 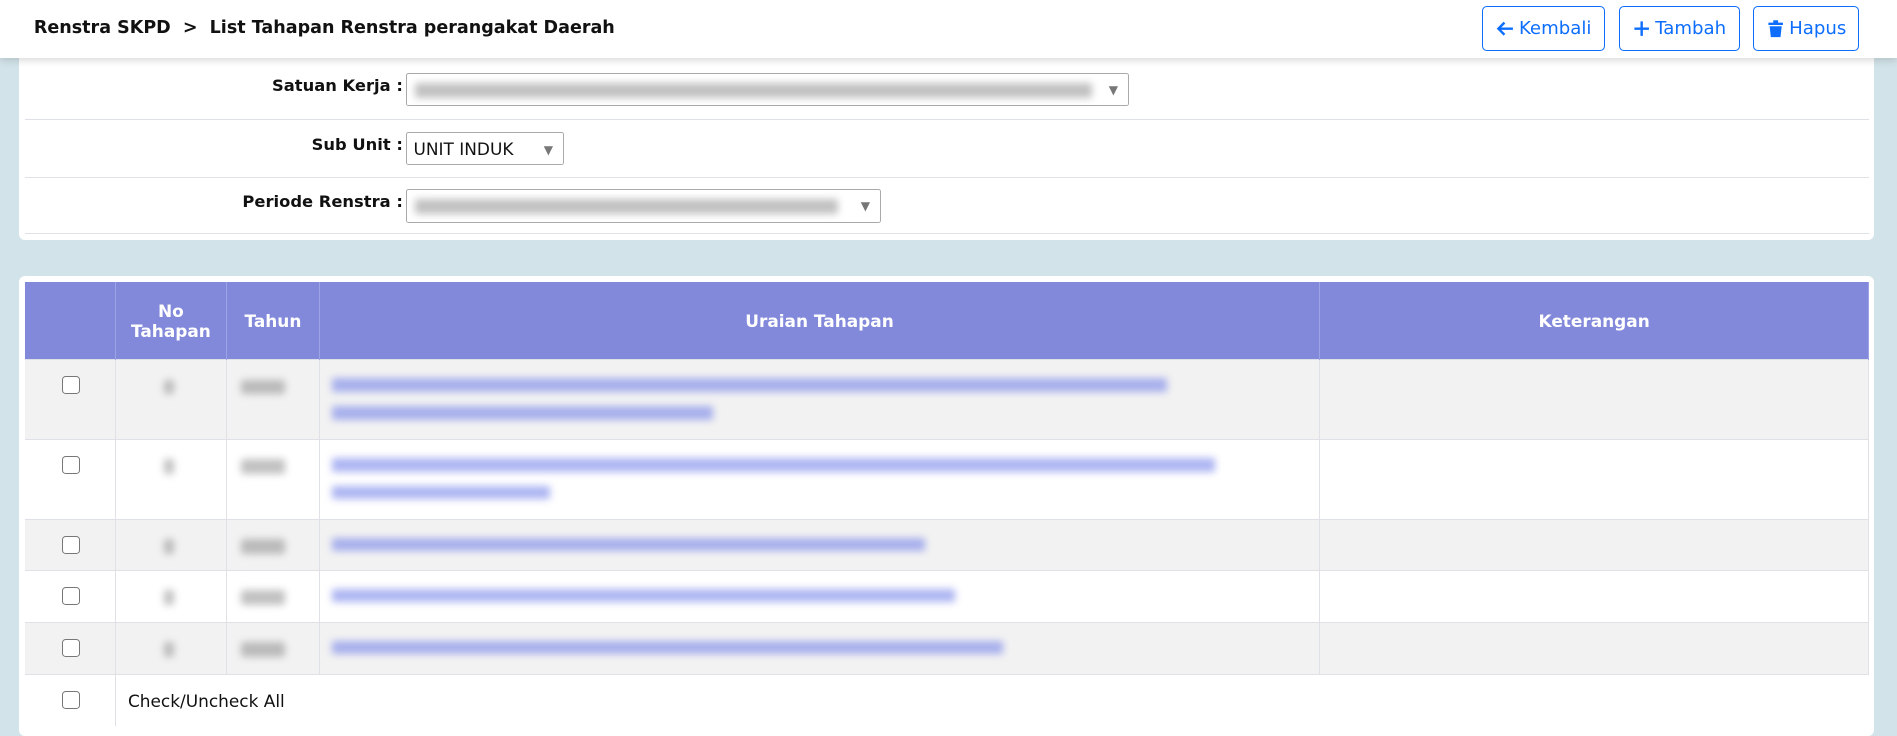 I want to click on check-all-row: Check/Uncheck All, so click(x=947, y=700).